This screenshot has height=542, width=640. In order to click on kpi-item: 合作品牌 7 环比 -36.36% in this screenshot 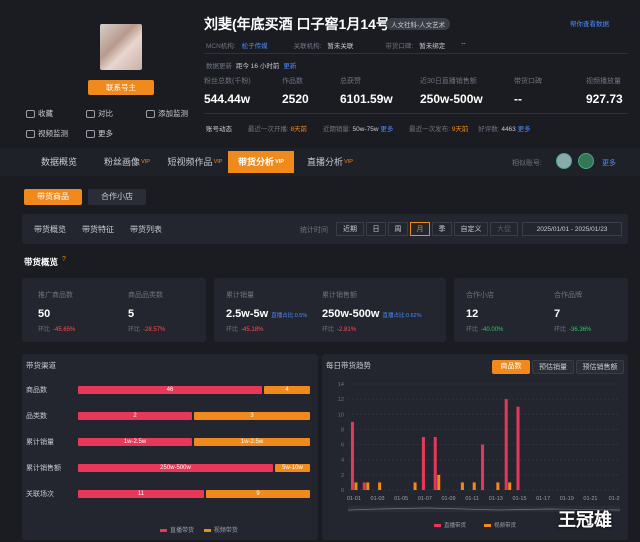, I will do `click(572, 311)`.